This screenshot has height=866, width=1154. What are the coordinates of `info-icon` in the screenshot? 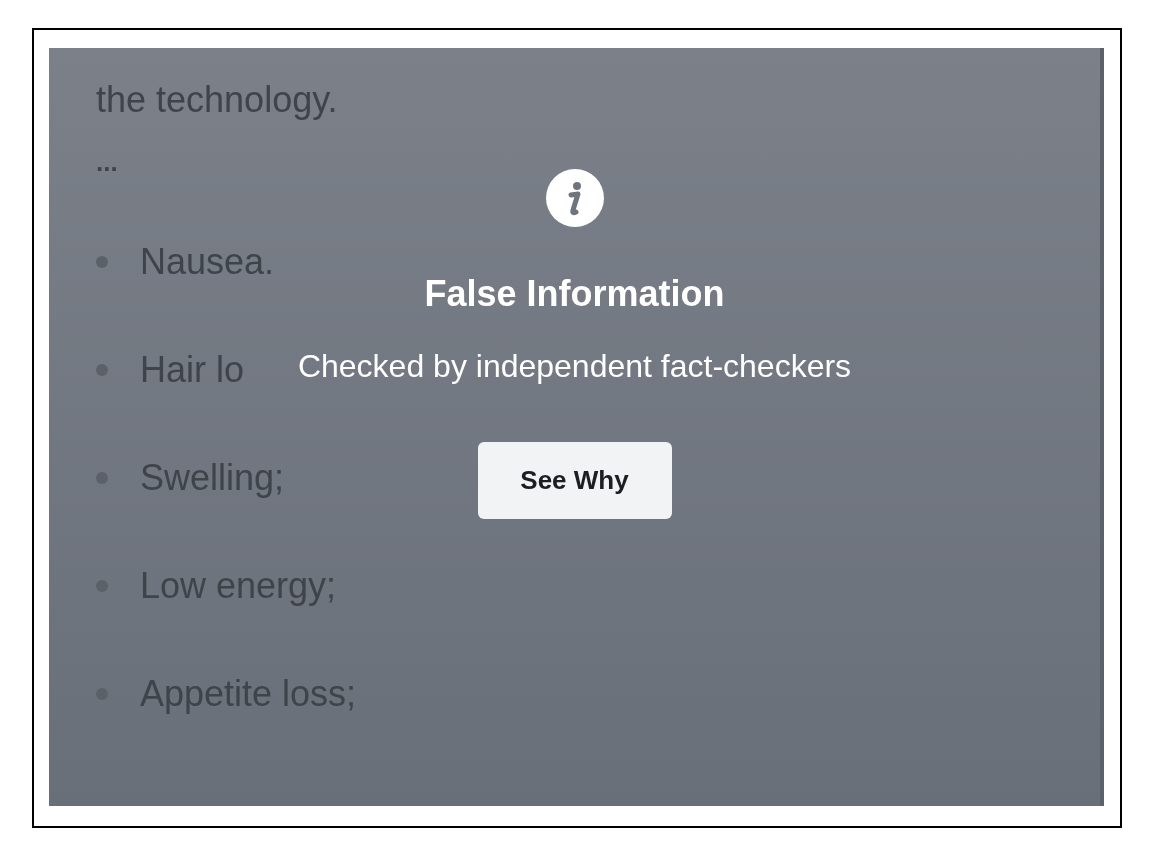 It's located at (574, 198).